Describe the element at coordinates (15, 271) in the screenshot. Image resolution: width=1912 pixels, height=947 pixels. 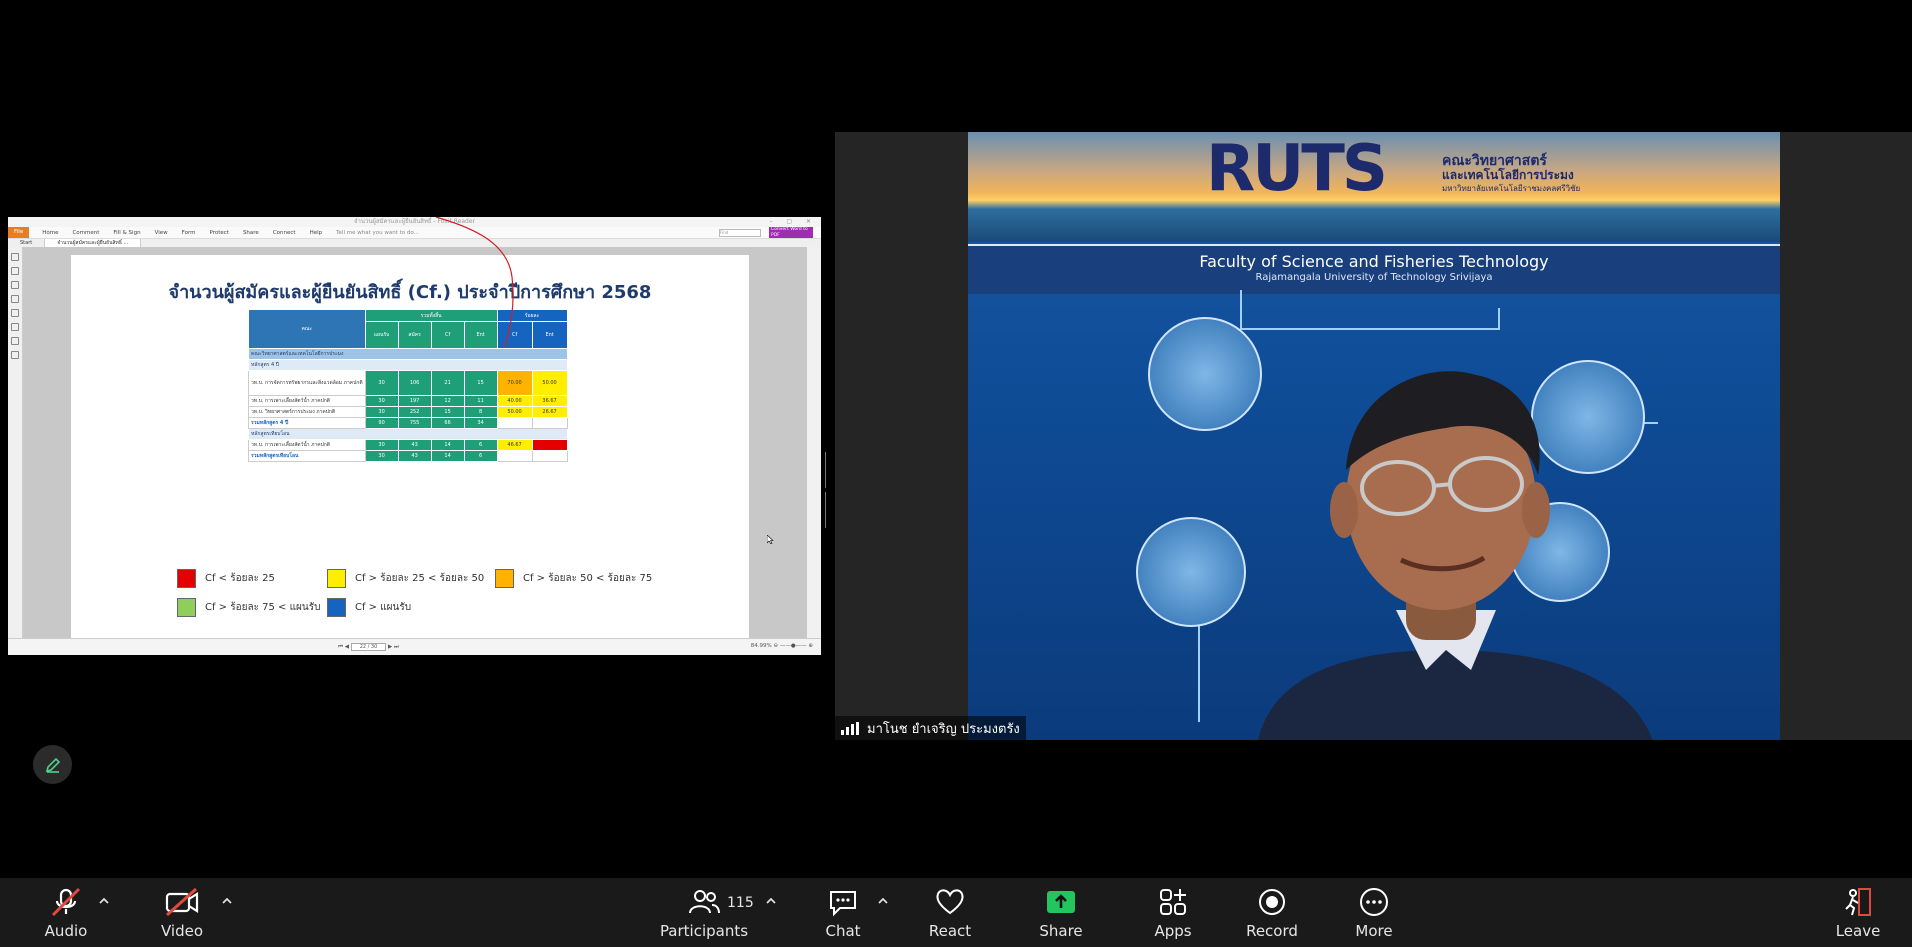
I see `bookmark-icon` at that location.